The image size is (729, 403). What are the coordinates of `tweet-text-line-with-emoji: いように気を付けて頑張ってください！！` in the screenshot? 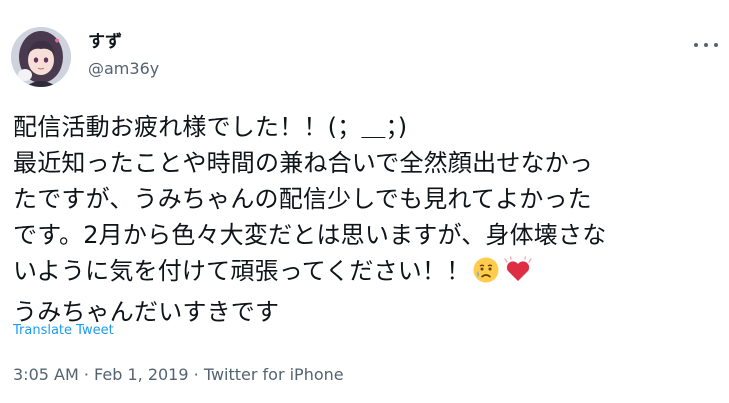 It's located at (368, 273).